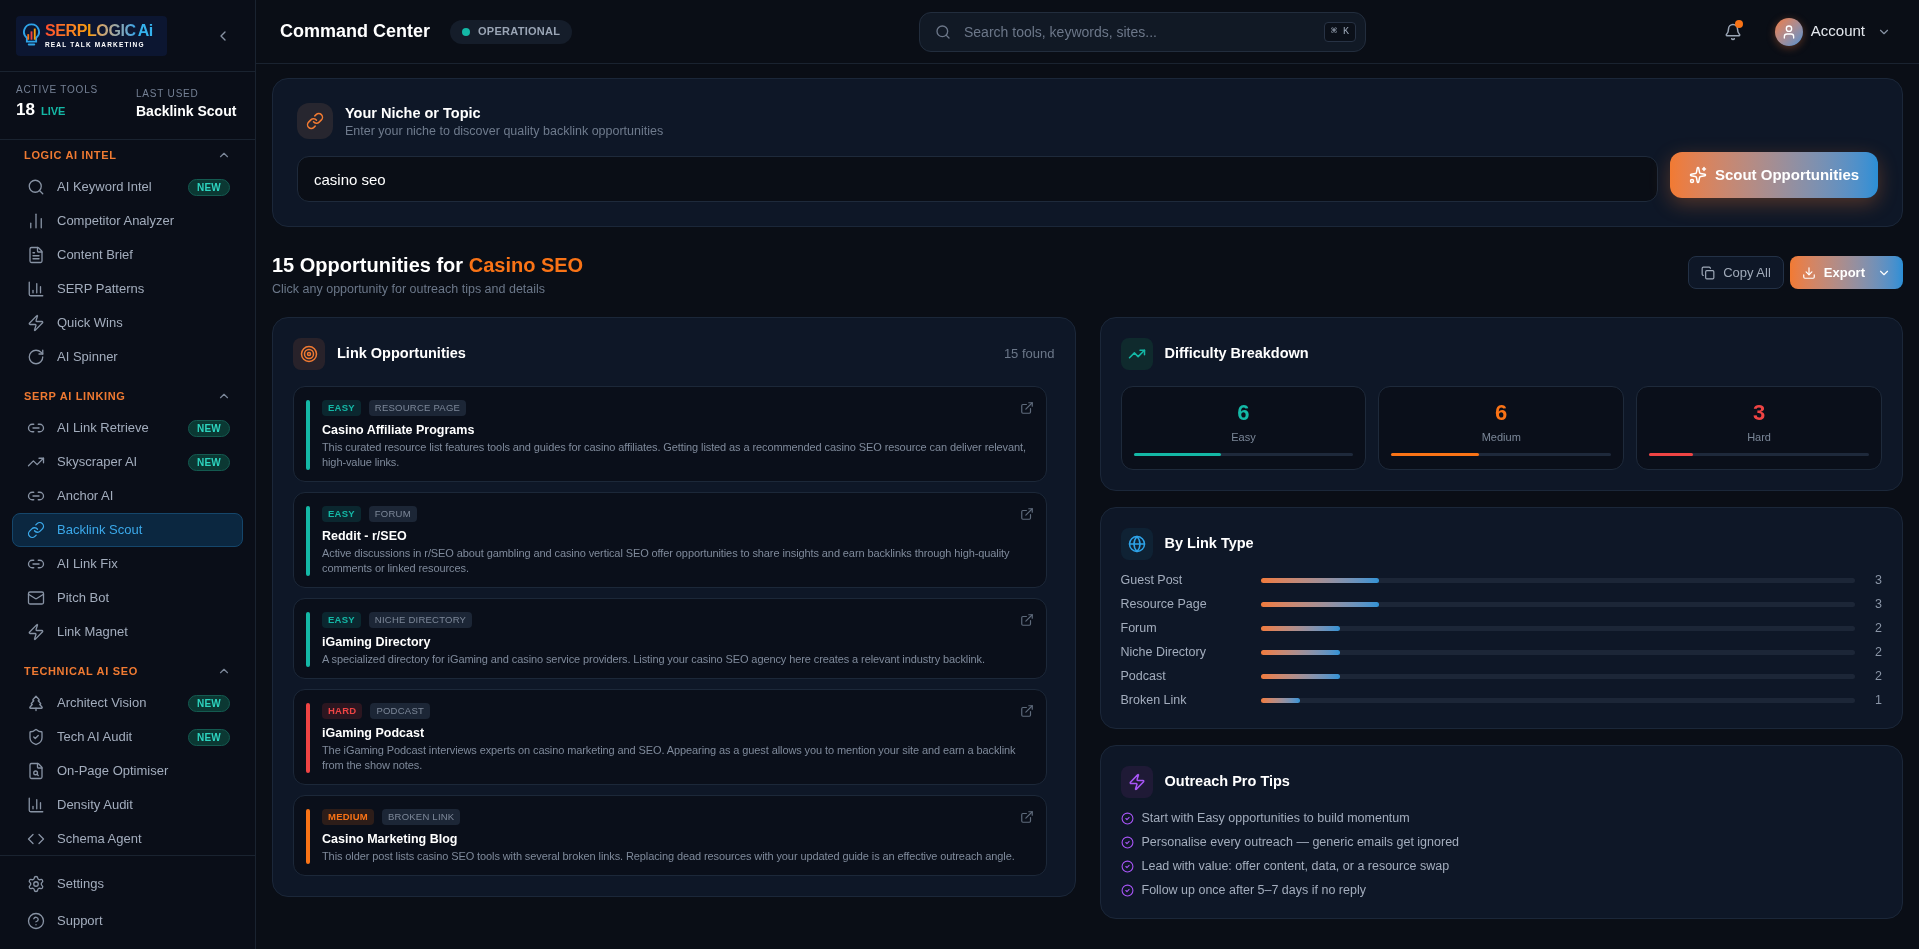  What do you see at coordinates (670, 737) in the screenshot?
I see `opportunity-card: HARD PODCAST iGaming Podcast The iGaming Podcast interviews experts on casino marketing and SEO. Appearing as a guest allows you to mention your site and earn a backlink from the show notes.` at bounding box center [670, 737].